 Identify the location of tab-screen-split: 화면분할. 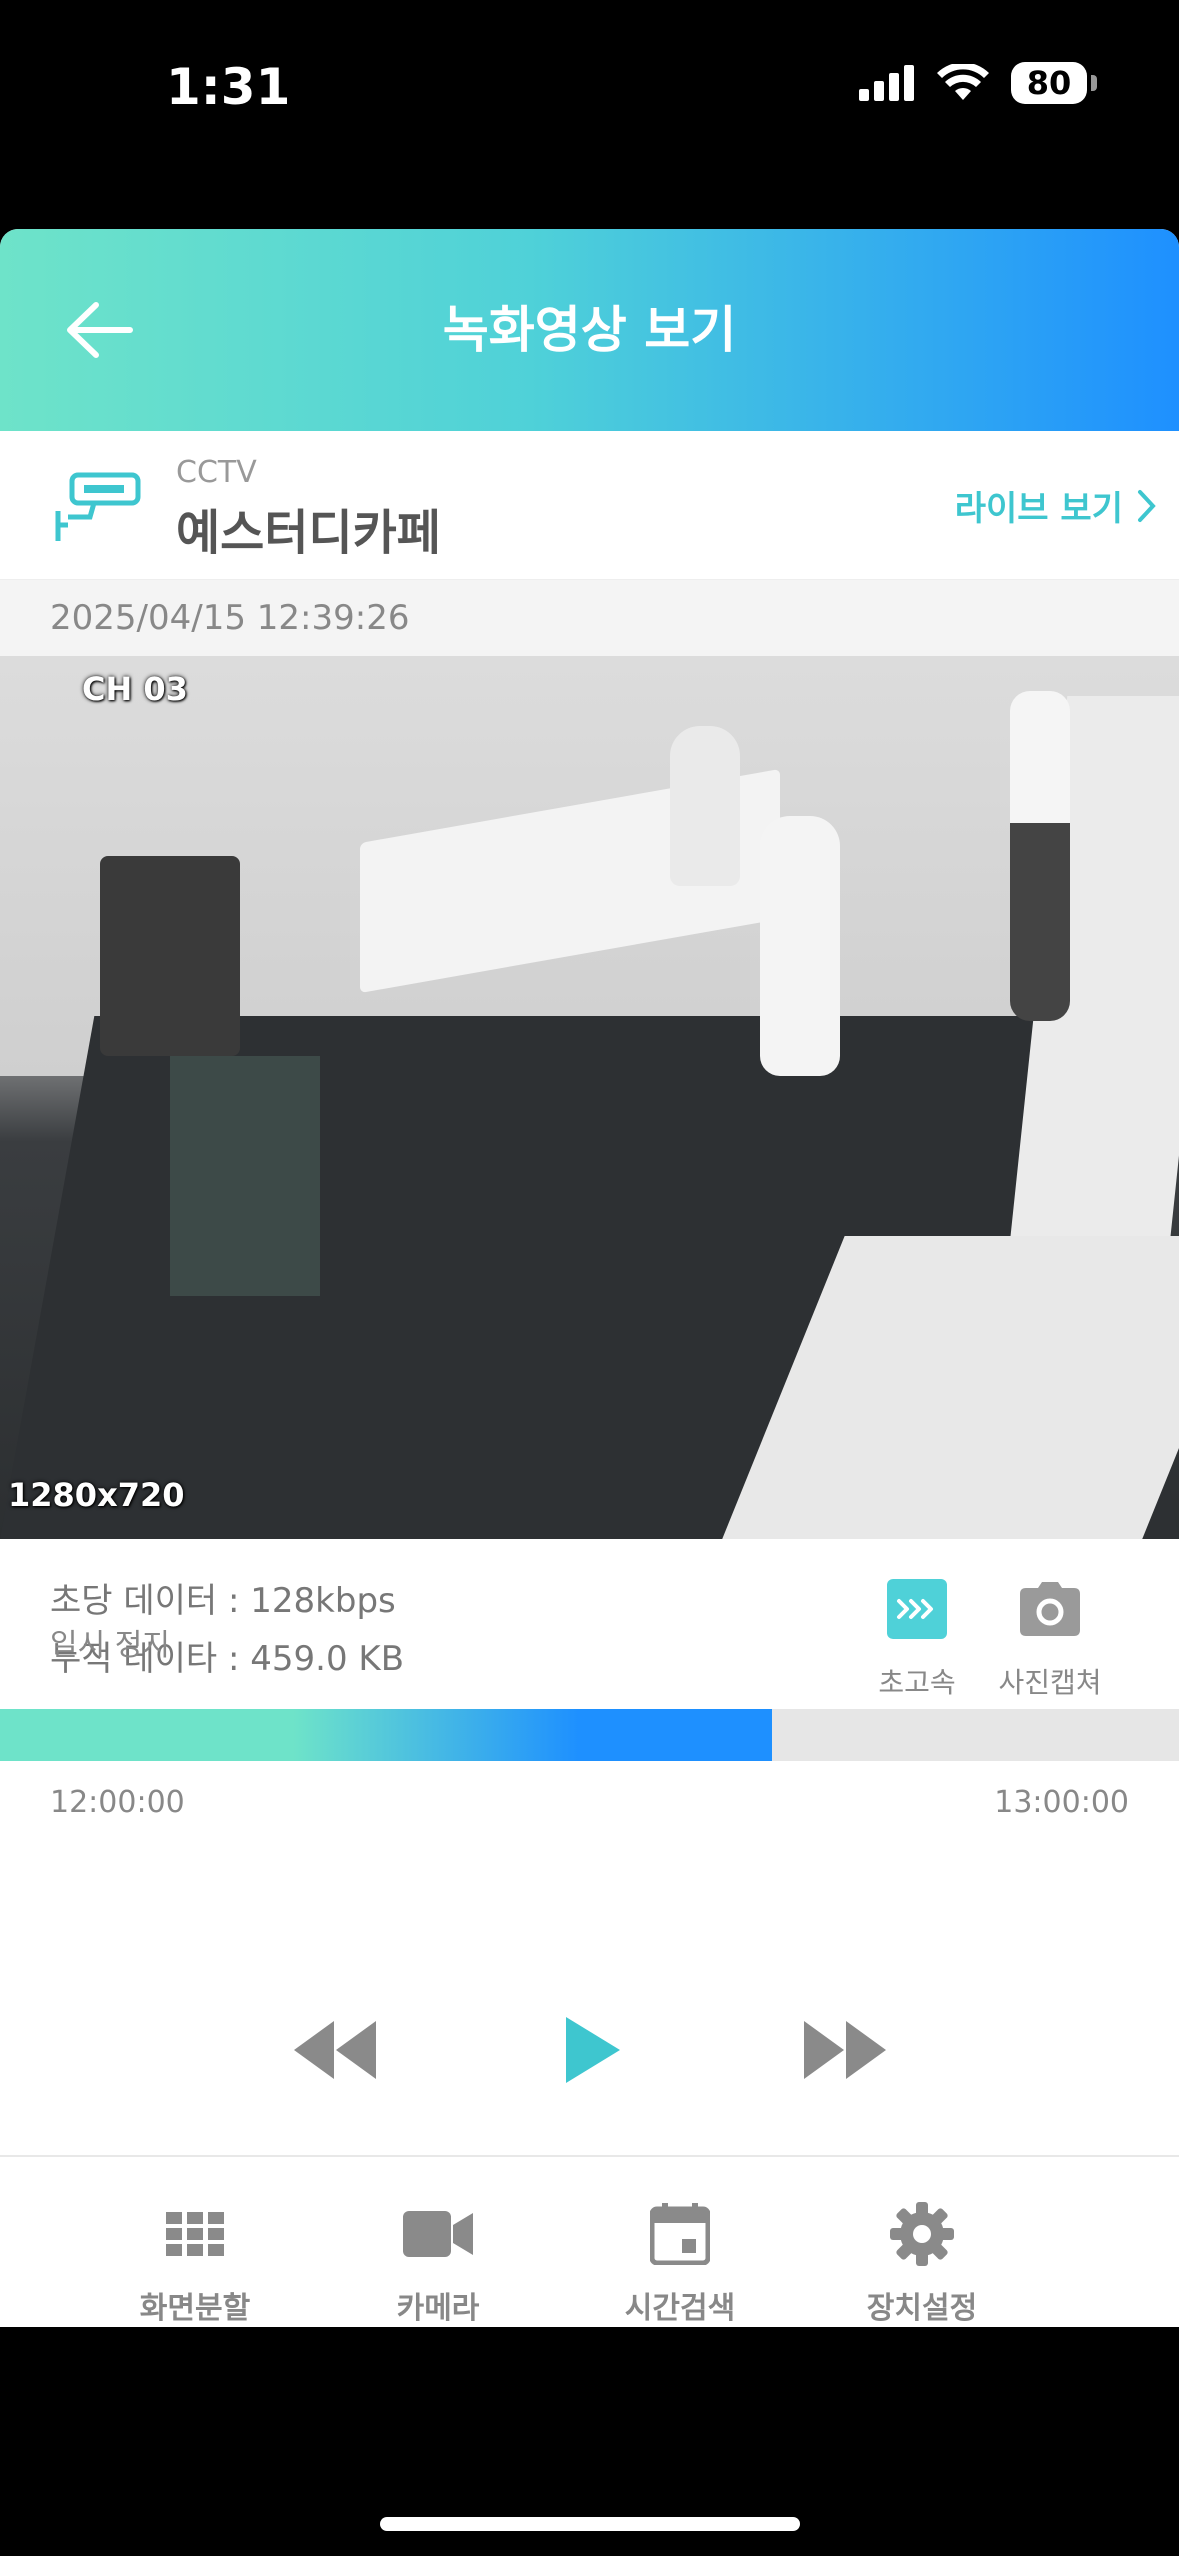
(195, 2263).